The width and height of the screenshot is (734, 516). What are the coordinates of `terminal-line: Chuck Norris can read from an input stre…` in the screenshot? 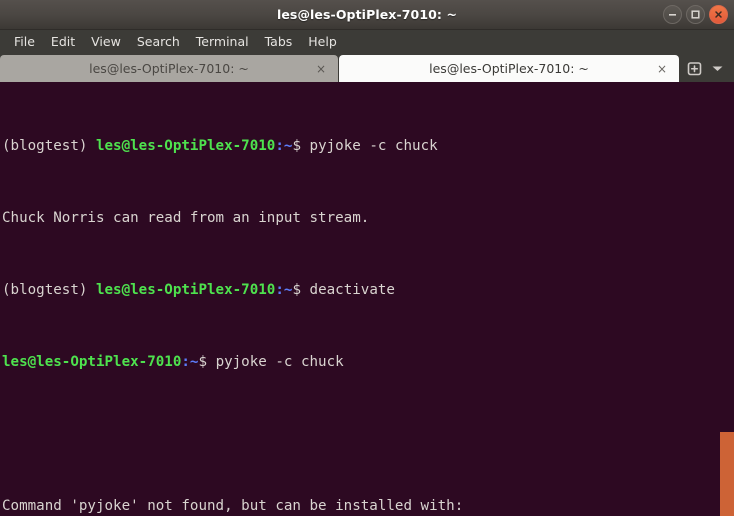 It's located at (368, 218).